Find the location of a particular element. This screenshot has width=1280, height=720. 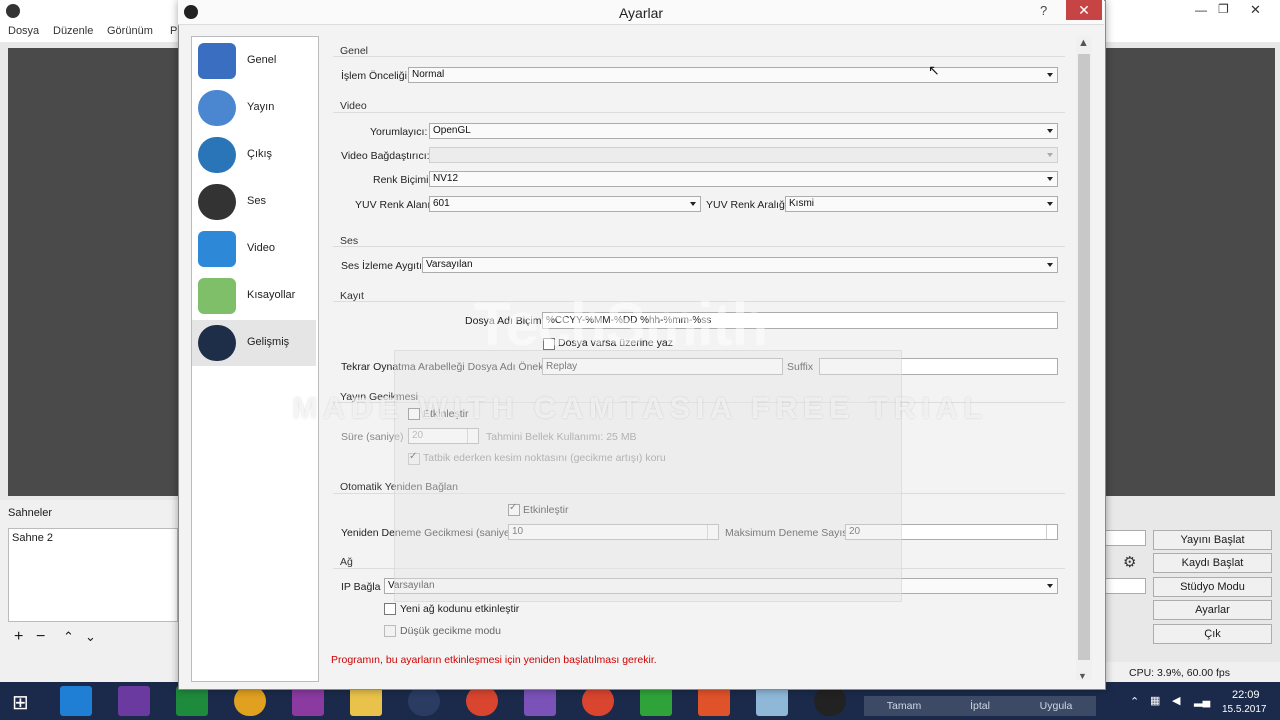

ok-button: Tamam is located at coordinates (904, 706).